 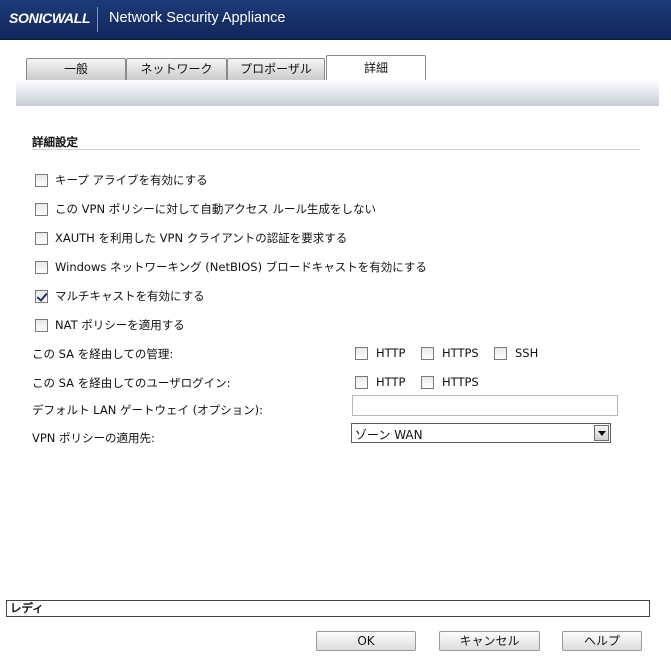 What do you see at coordinates (391, 353) in the screenshot?
I see `management-http-label: HTTP` at bounding box center [391, 353].